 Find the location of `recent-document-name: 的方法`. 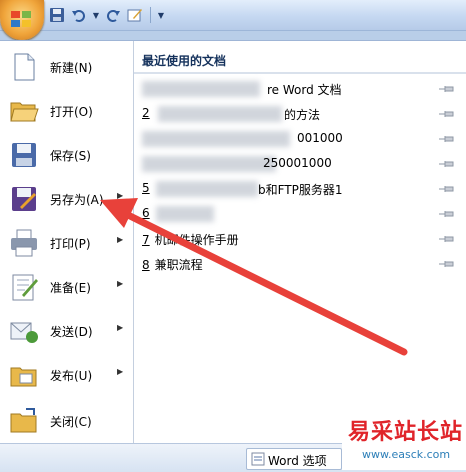

recent-document-name: 的方法 is located at coordinates (302, 115).